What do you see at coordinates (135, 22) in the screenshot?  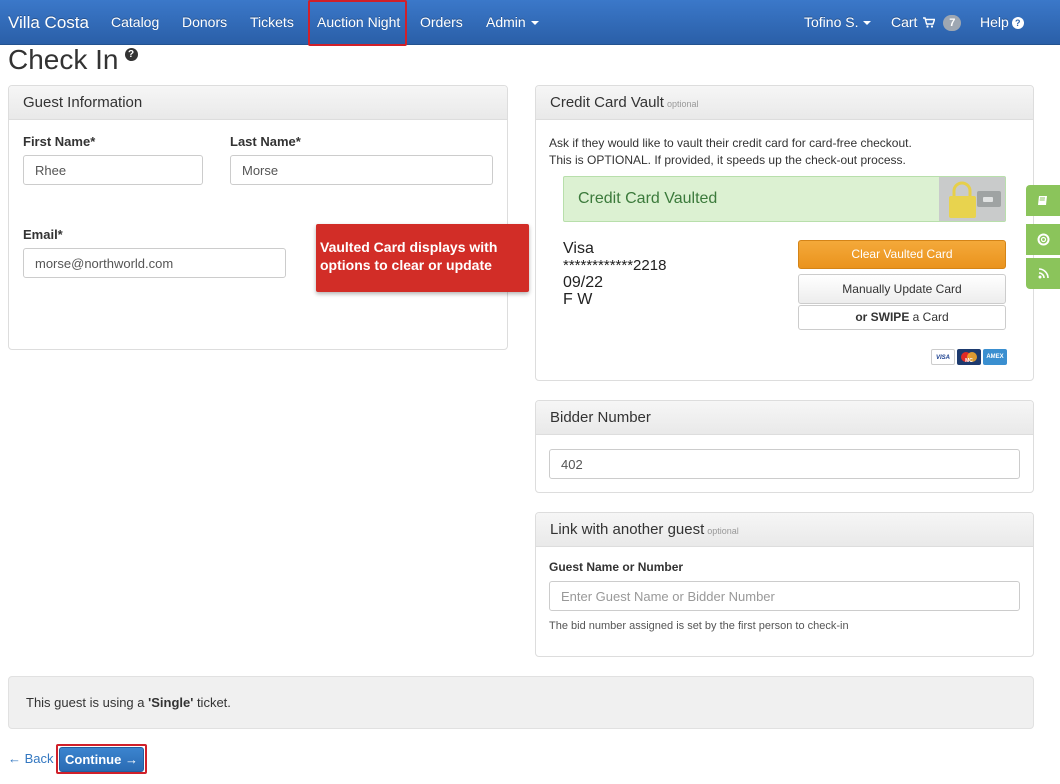 I see `nav-catalog: Catalog` at bounding box center [135, 22].